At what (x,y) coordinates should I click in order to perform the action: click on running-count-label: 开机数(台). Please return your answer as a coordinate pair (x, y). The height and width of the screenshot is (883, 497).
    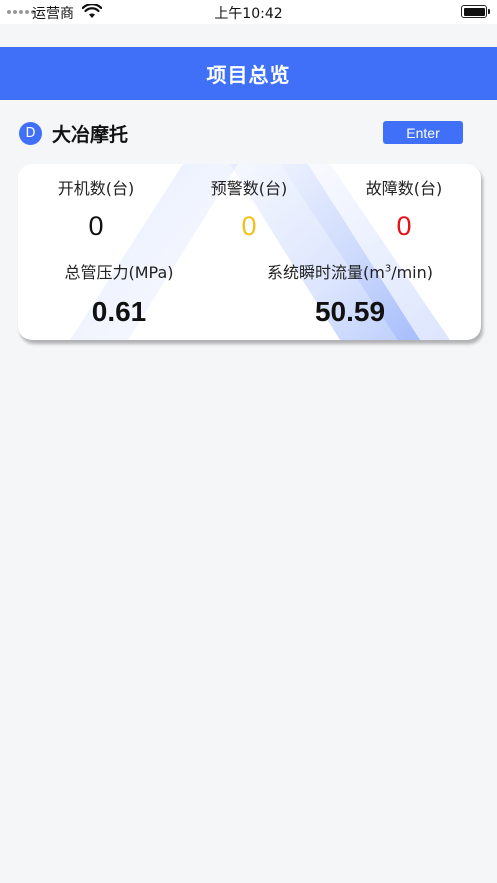
    Looking at the image, I should click on (96, 188).